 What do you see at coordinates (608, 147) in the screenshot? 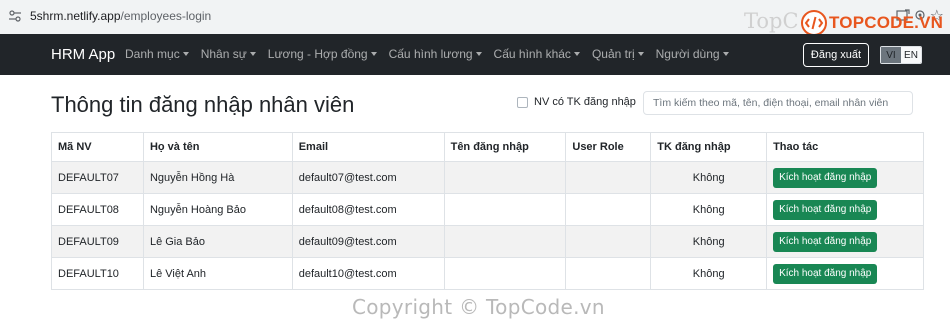
I see `header-user-role: User Role` at bounding box center [608, 147].